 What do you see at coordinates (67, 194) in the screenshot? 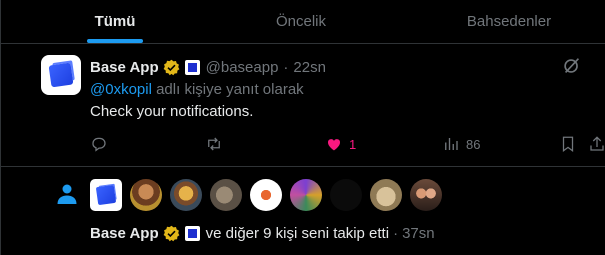
I see `person-icon` at bounding box center [67, 194].